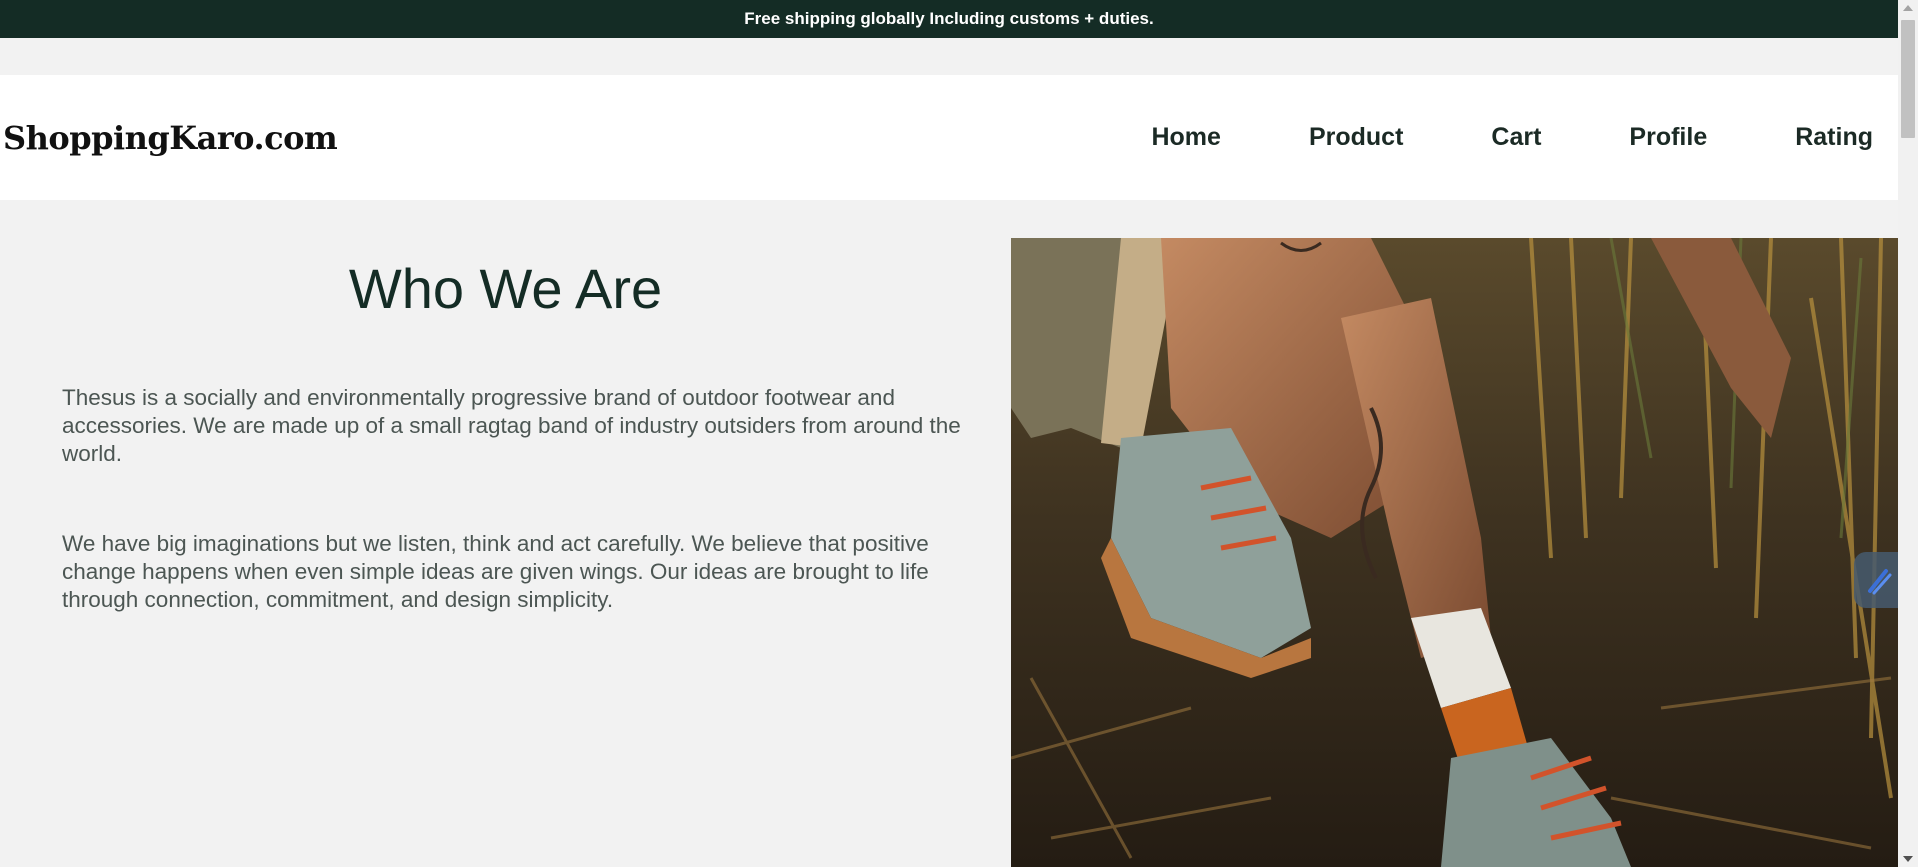  I want to click on floating-edit-tab, so click(1879, 580).